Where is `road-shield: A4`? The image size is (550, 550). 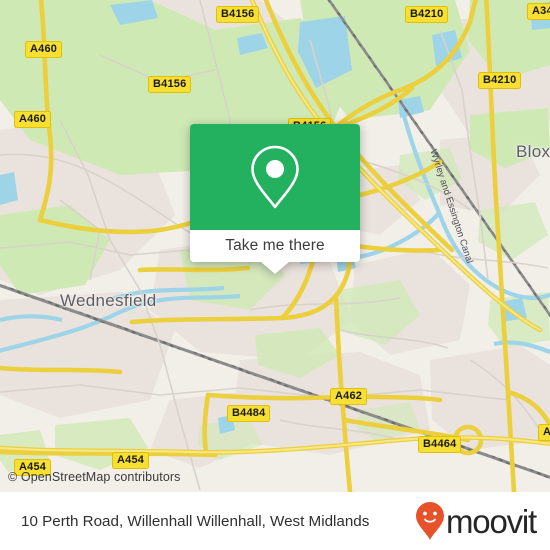 road-shield: A4 is located at coordinates (544, 432).